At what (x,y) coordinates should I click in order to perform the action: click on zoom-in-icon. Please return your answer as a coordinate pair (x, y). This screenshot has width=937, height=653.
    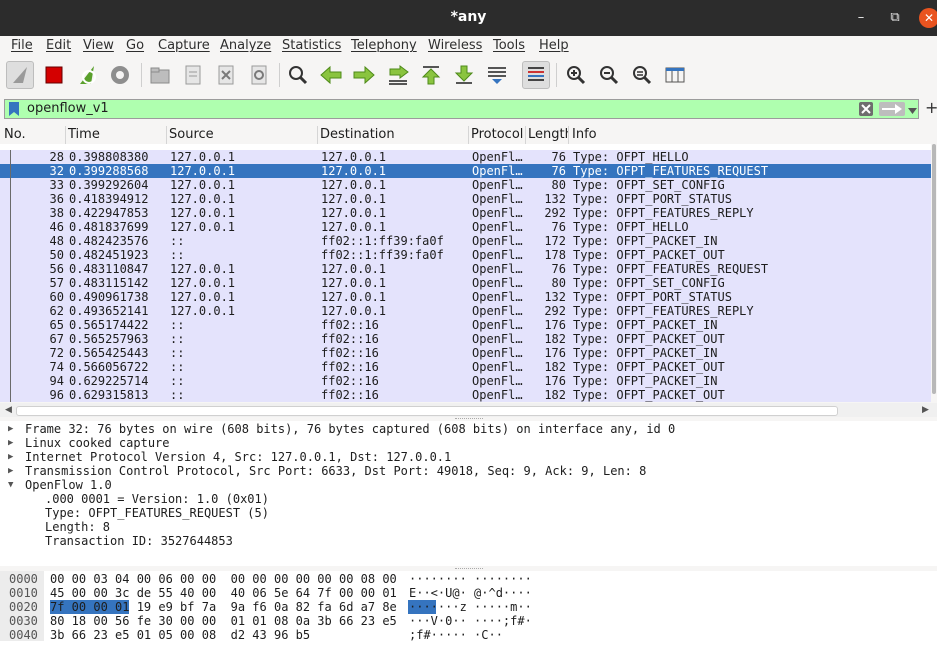
    Looking at the image, I should click on (576, 75).